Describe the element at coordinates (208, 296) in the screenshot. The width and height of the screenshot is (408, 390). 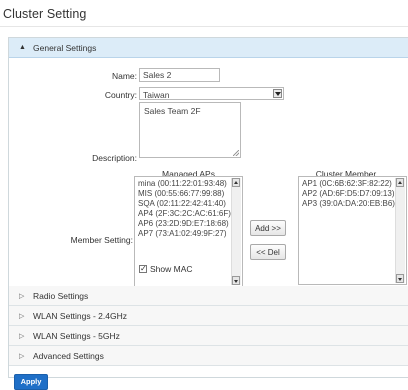
I see `section-radio-settings: ▷ Radio Settings` at that location.